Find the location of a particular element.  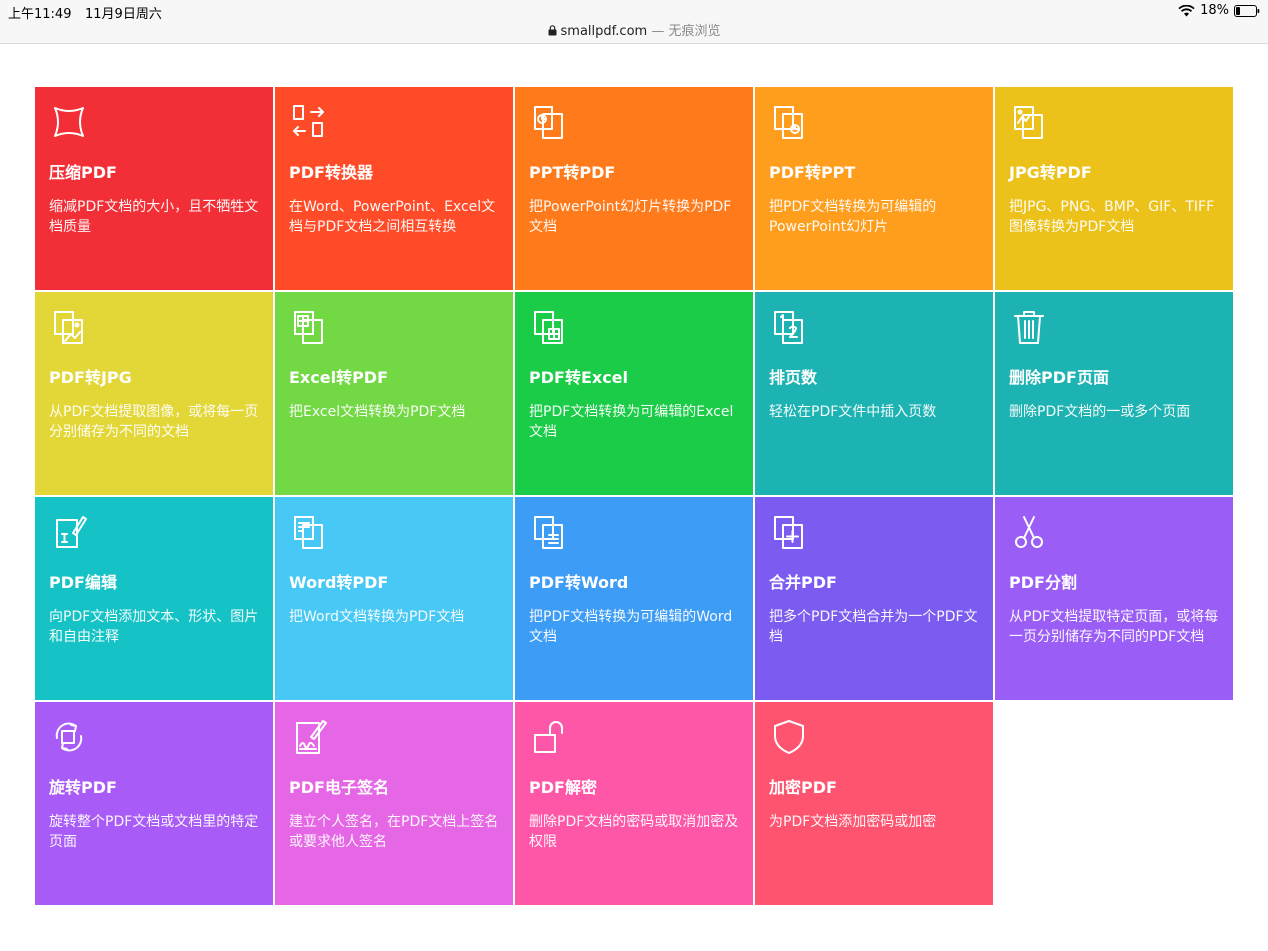

tool-description: 把PDF文档转换为可编辑的Word文档 is located at coordinates (631, 627).